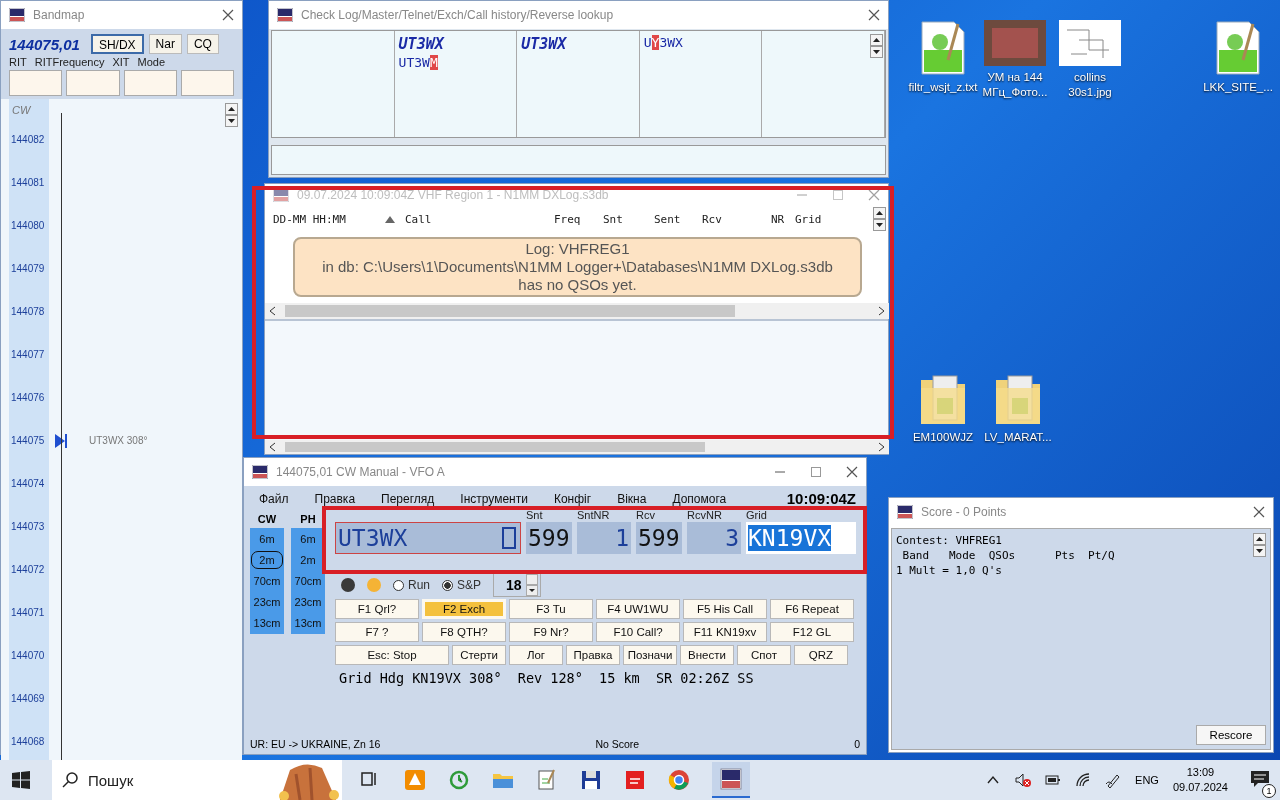 The image size is (1280, 800). I want to click on function-key-button: F11 KN19xv, so click(725, 632).